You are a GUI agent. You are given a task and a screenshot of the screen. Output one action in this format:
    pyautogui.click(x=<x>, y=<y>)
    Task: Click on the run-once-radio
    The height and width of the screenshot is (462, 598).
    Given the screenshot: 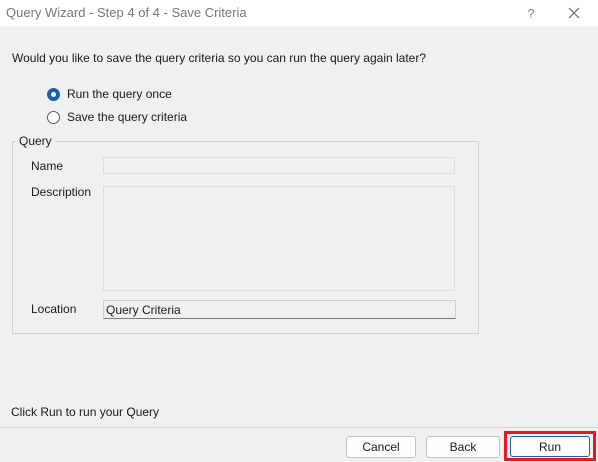 What is the action you would take?
    pyautogui.click(x=53, y=94)
    